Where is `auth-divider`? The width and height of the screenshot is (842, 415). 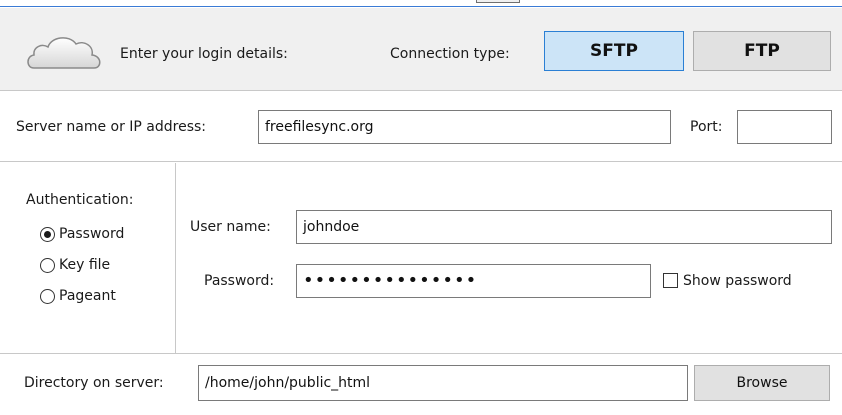
auth-divider is located at coordinates (175, 258).